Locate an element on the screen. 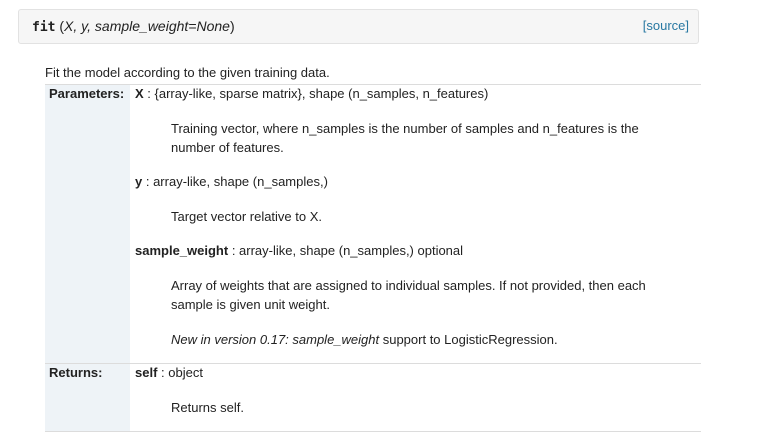 Image resolution: width=765 pixels, height=446 pixels. parameters-label-cell: Parameters: is located at coordinates (87, 224).